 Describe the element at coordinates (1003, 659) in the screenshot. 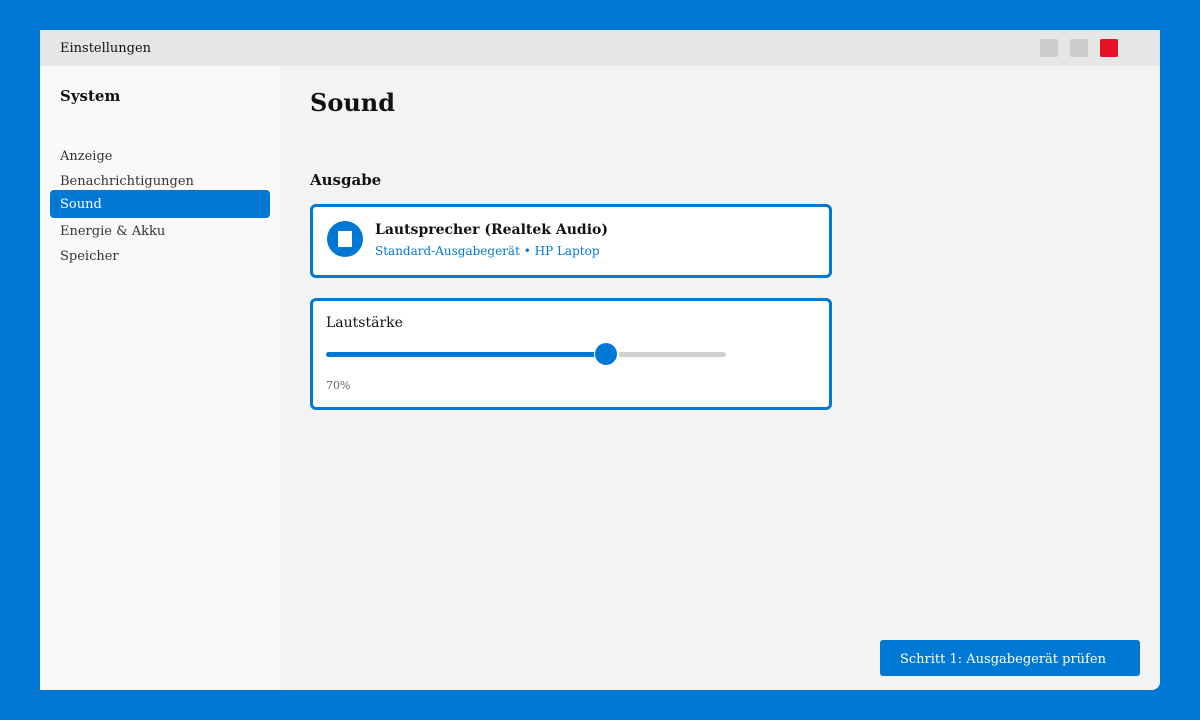

I see `step-button-label: Schritt 1: Ausgabegerät prüfen` at that location.